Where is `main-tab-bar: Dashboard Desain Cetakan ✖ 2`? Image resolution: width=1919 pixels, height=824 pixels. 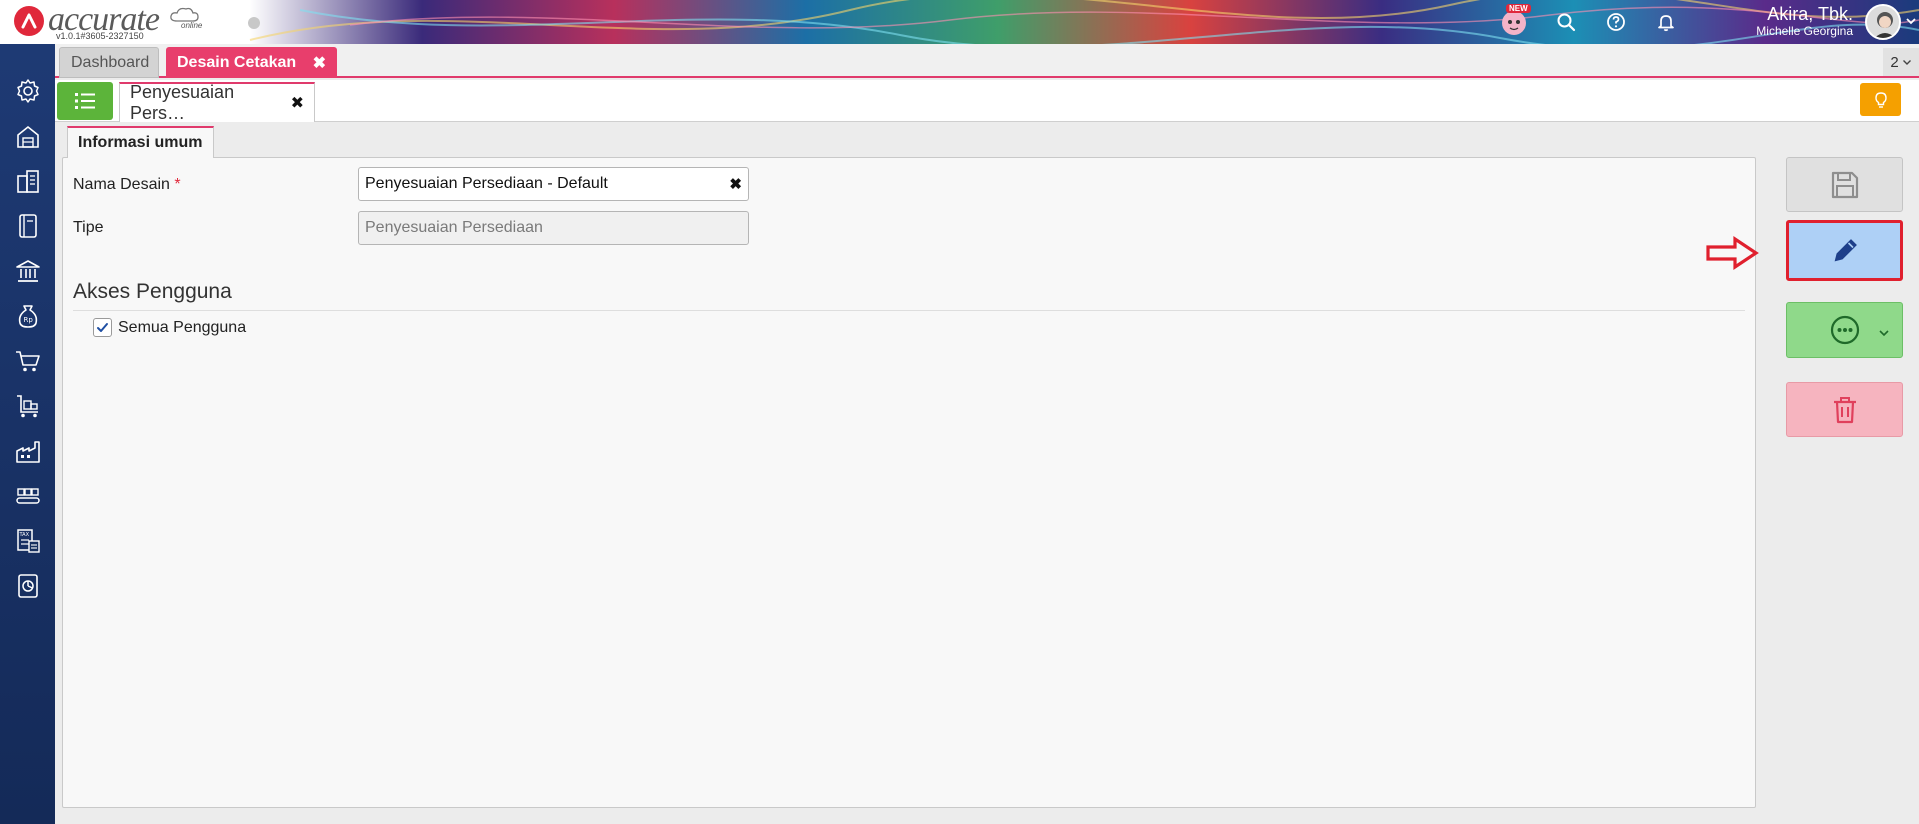 main-tab-bar: Dashboard Desain Cetakan ✖ 2 is located at coordinates (987, 61).